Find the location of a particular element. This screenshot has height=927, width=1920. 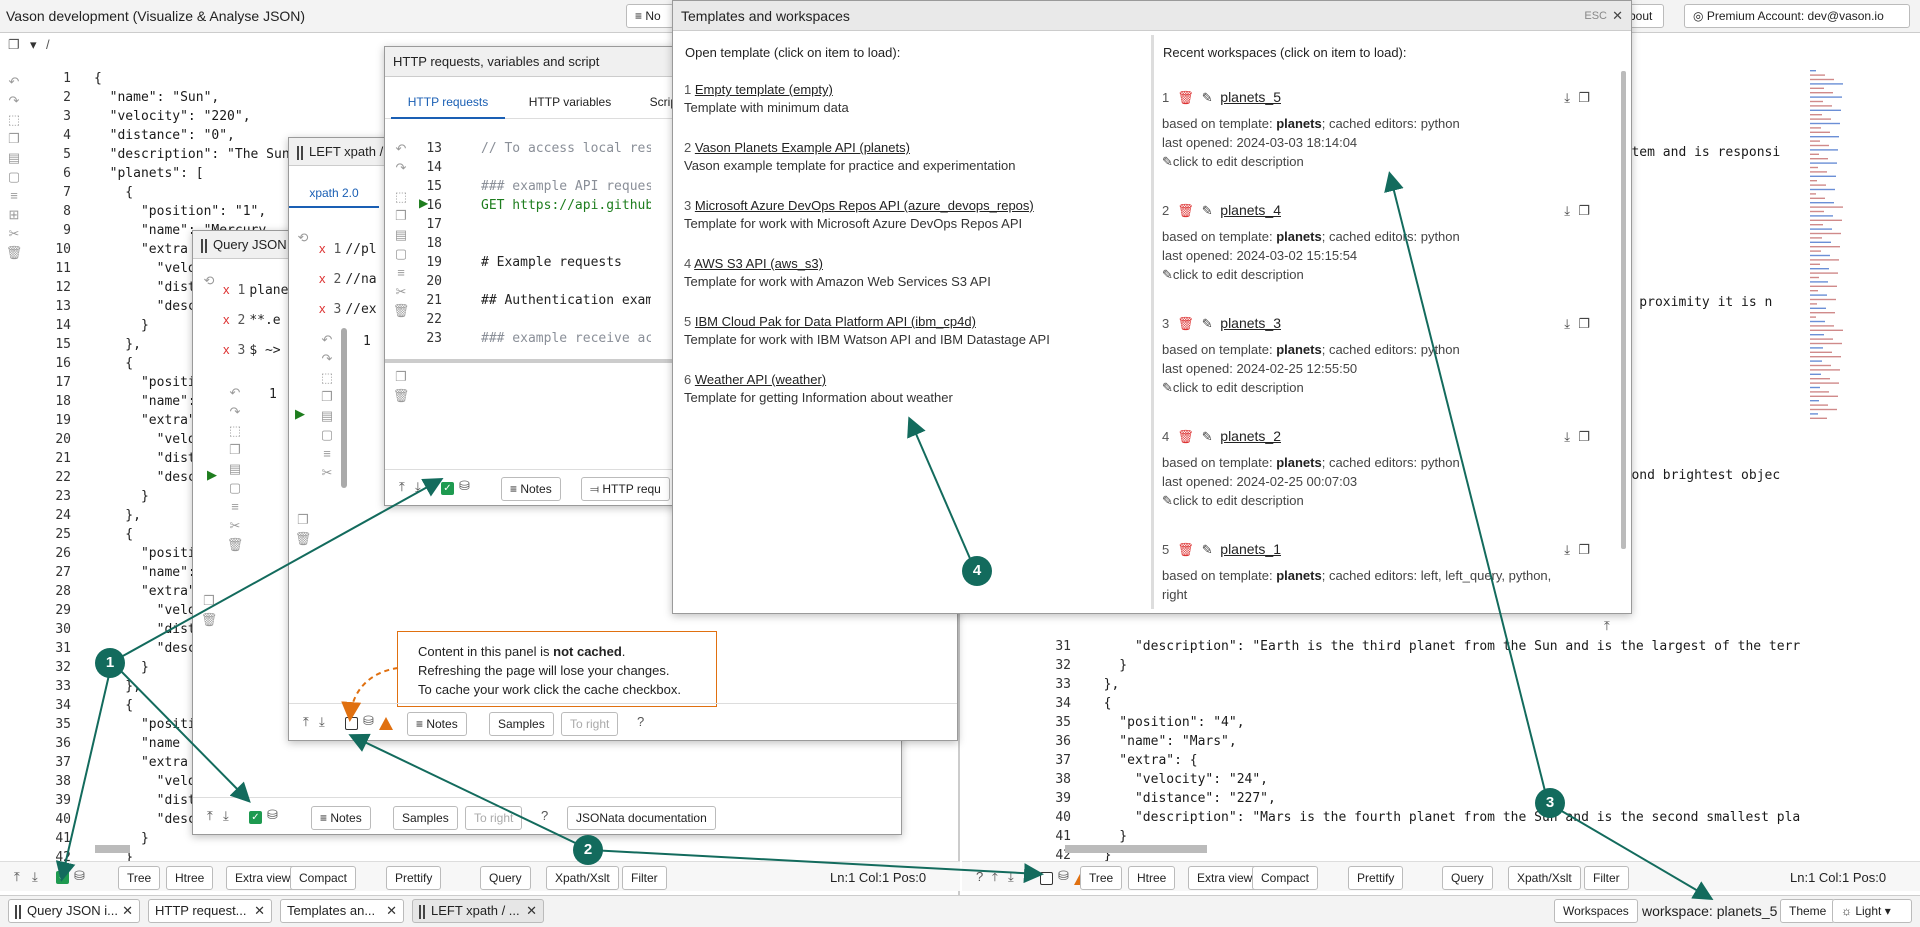

callout-1: 1 is located at coordinates (110, 663).